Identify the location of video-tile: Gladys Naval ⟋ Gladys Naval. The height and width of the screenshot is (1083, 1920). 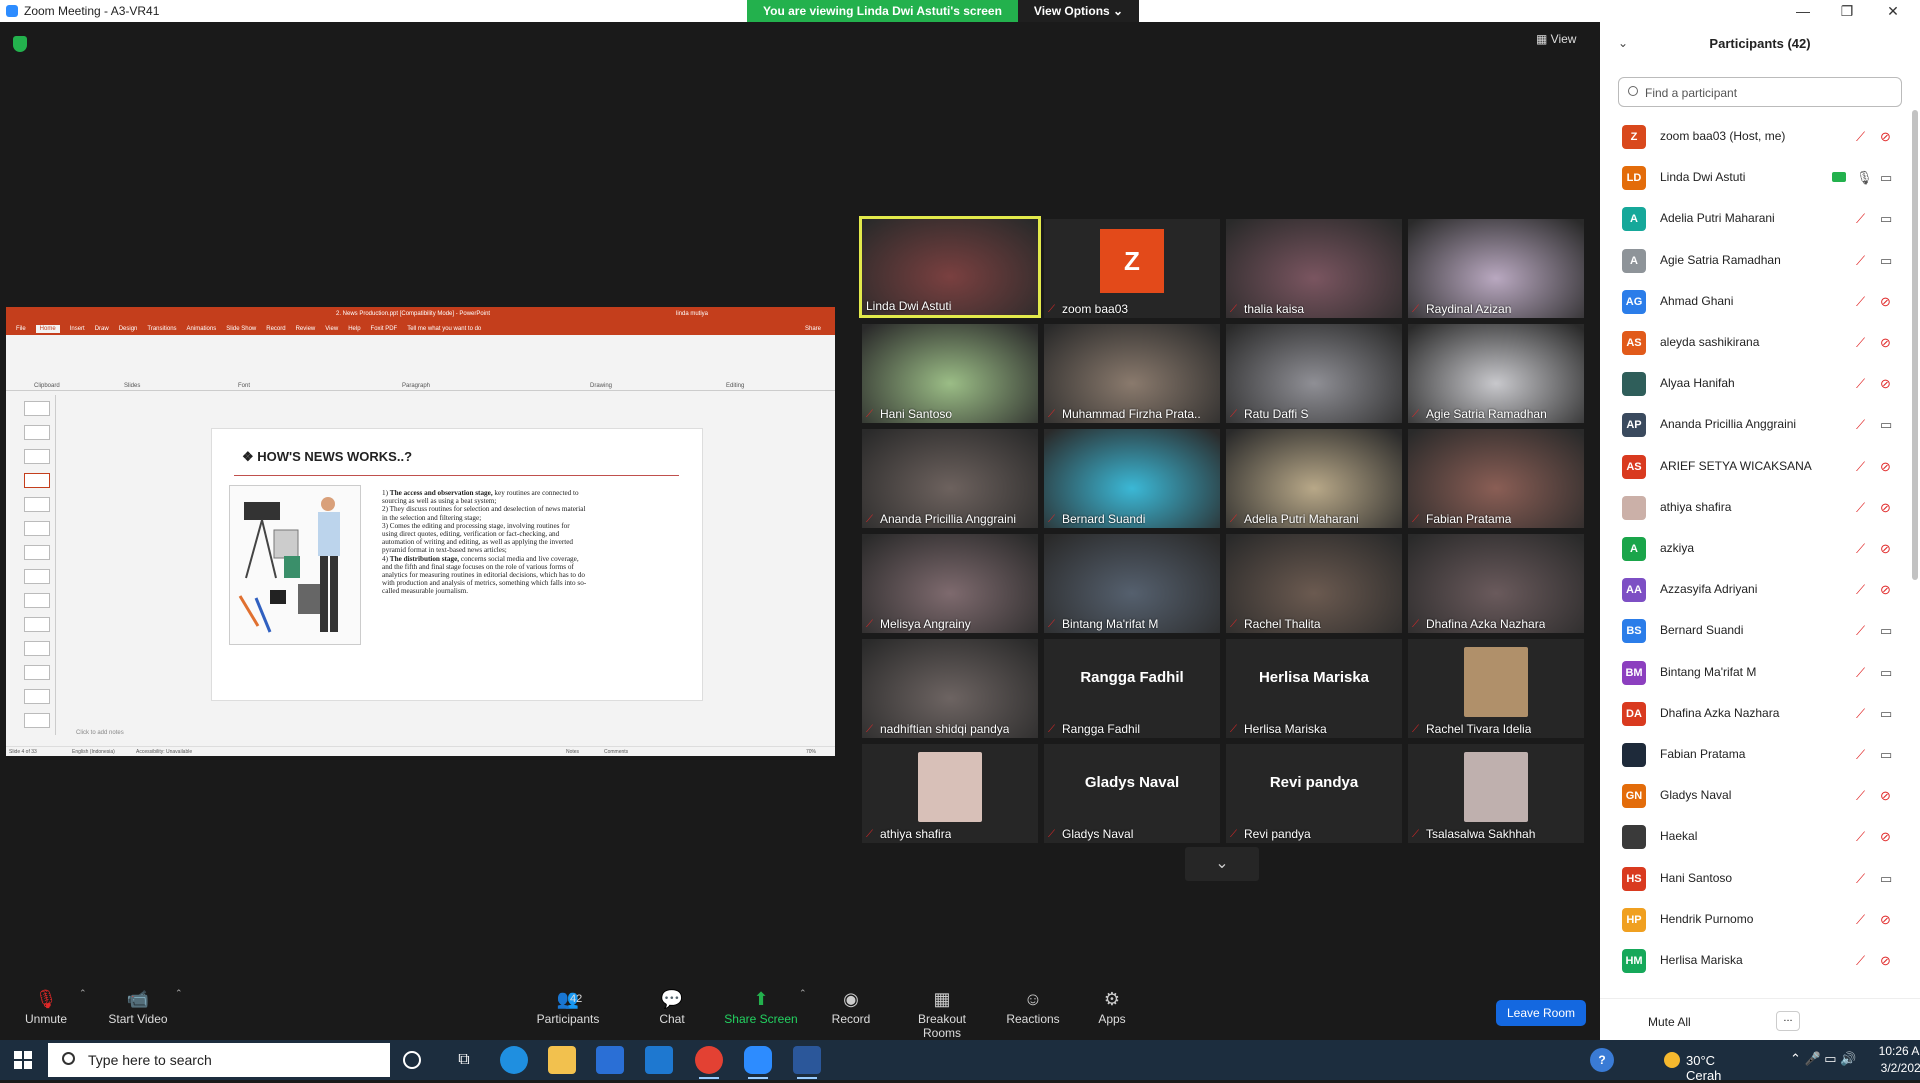
(1132, 793).